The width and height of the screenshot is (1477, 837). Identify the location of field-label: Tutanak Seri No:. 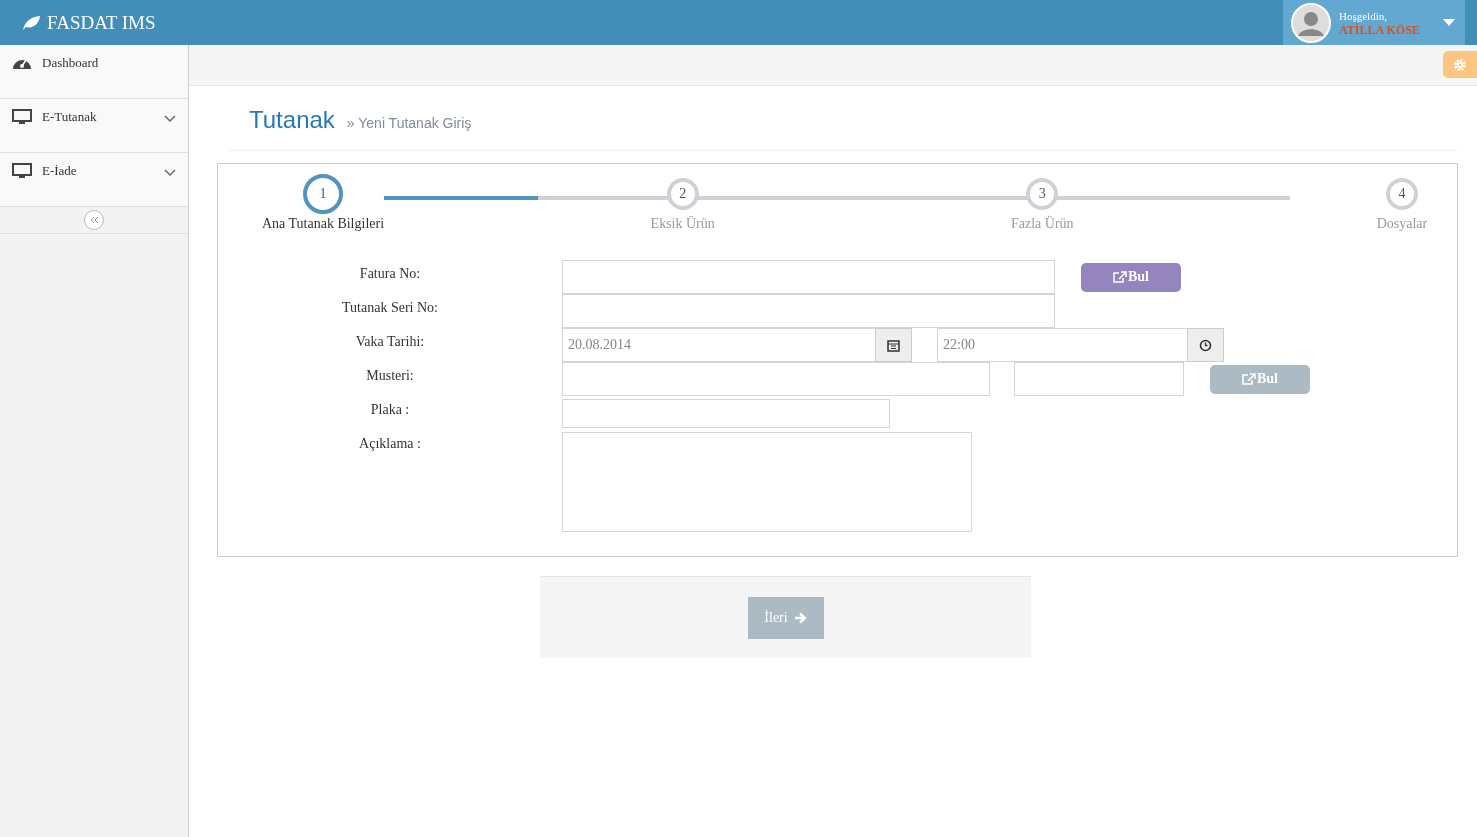
(390, 307).